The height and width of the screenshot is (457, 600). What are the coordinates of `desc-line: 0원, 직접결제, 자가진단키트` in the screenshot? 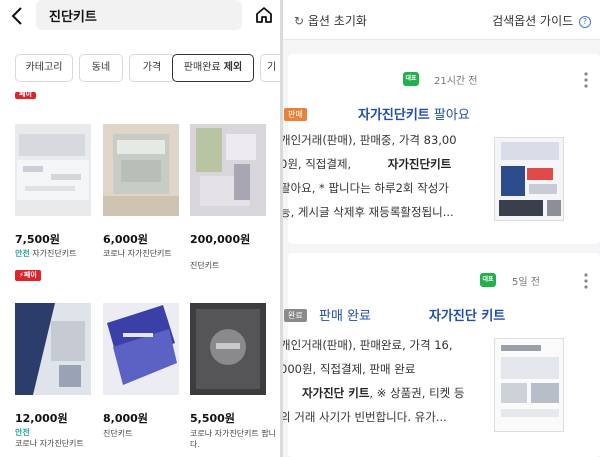 It's located at (389, 164).